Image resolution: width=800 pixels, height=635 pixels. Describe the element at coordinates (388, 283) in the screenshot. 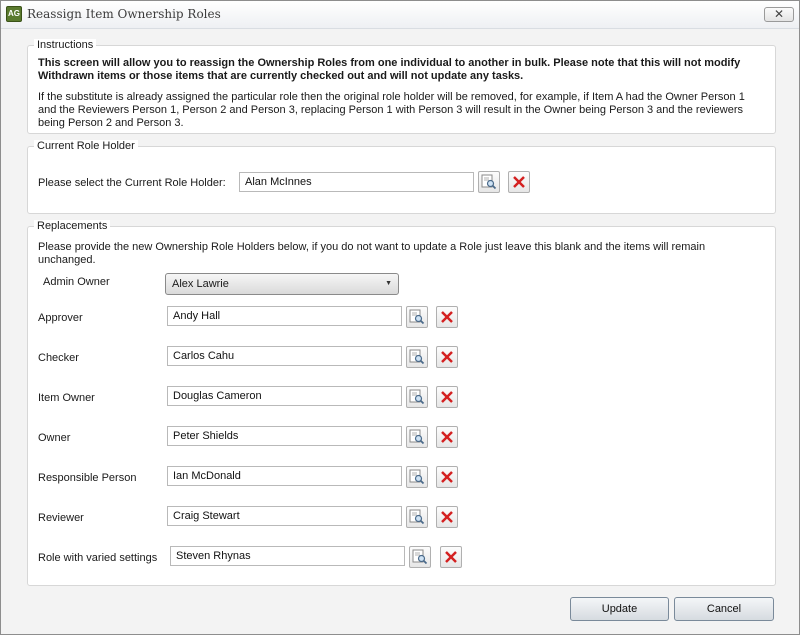

I see `chevron-down-icon: ▼` at that location.